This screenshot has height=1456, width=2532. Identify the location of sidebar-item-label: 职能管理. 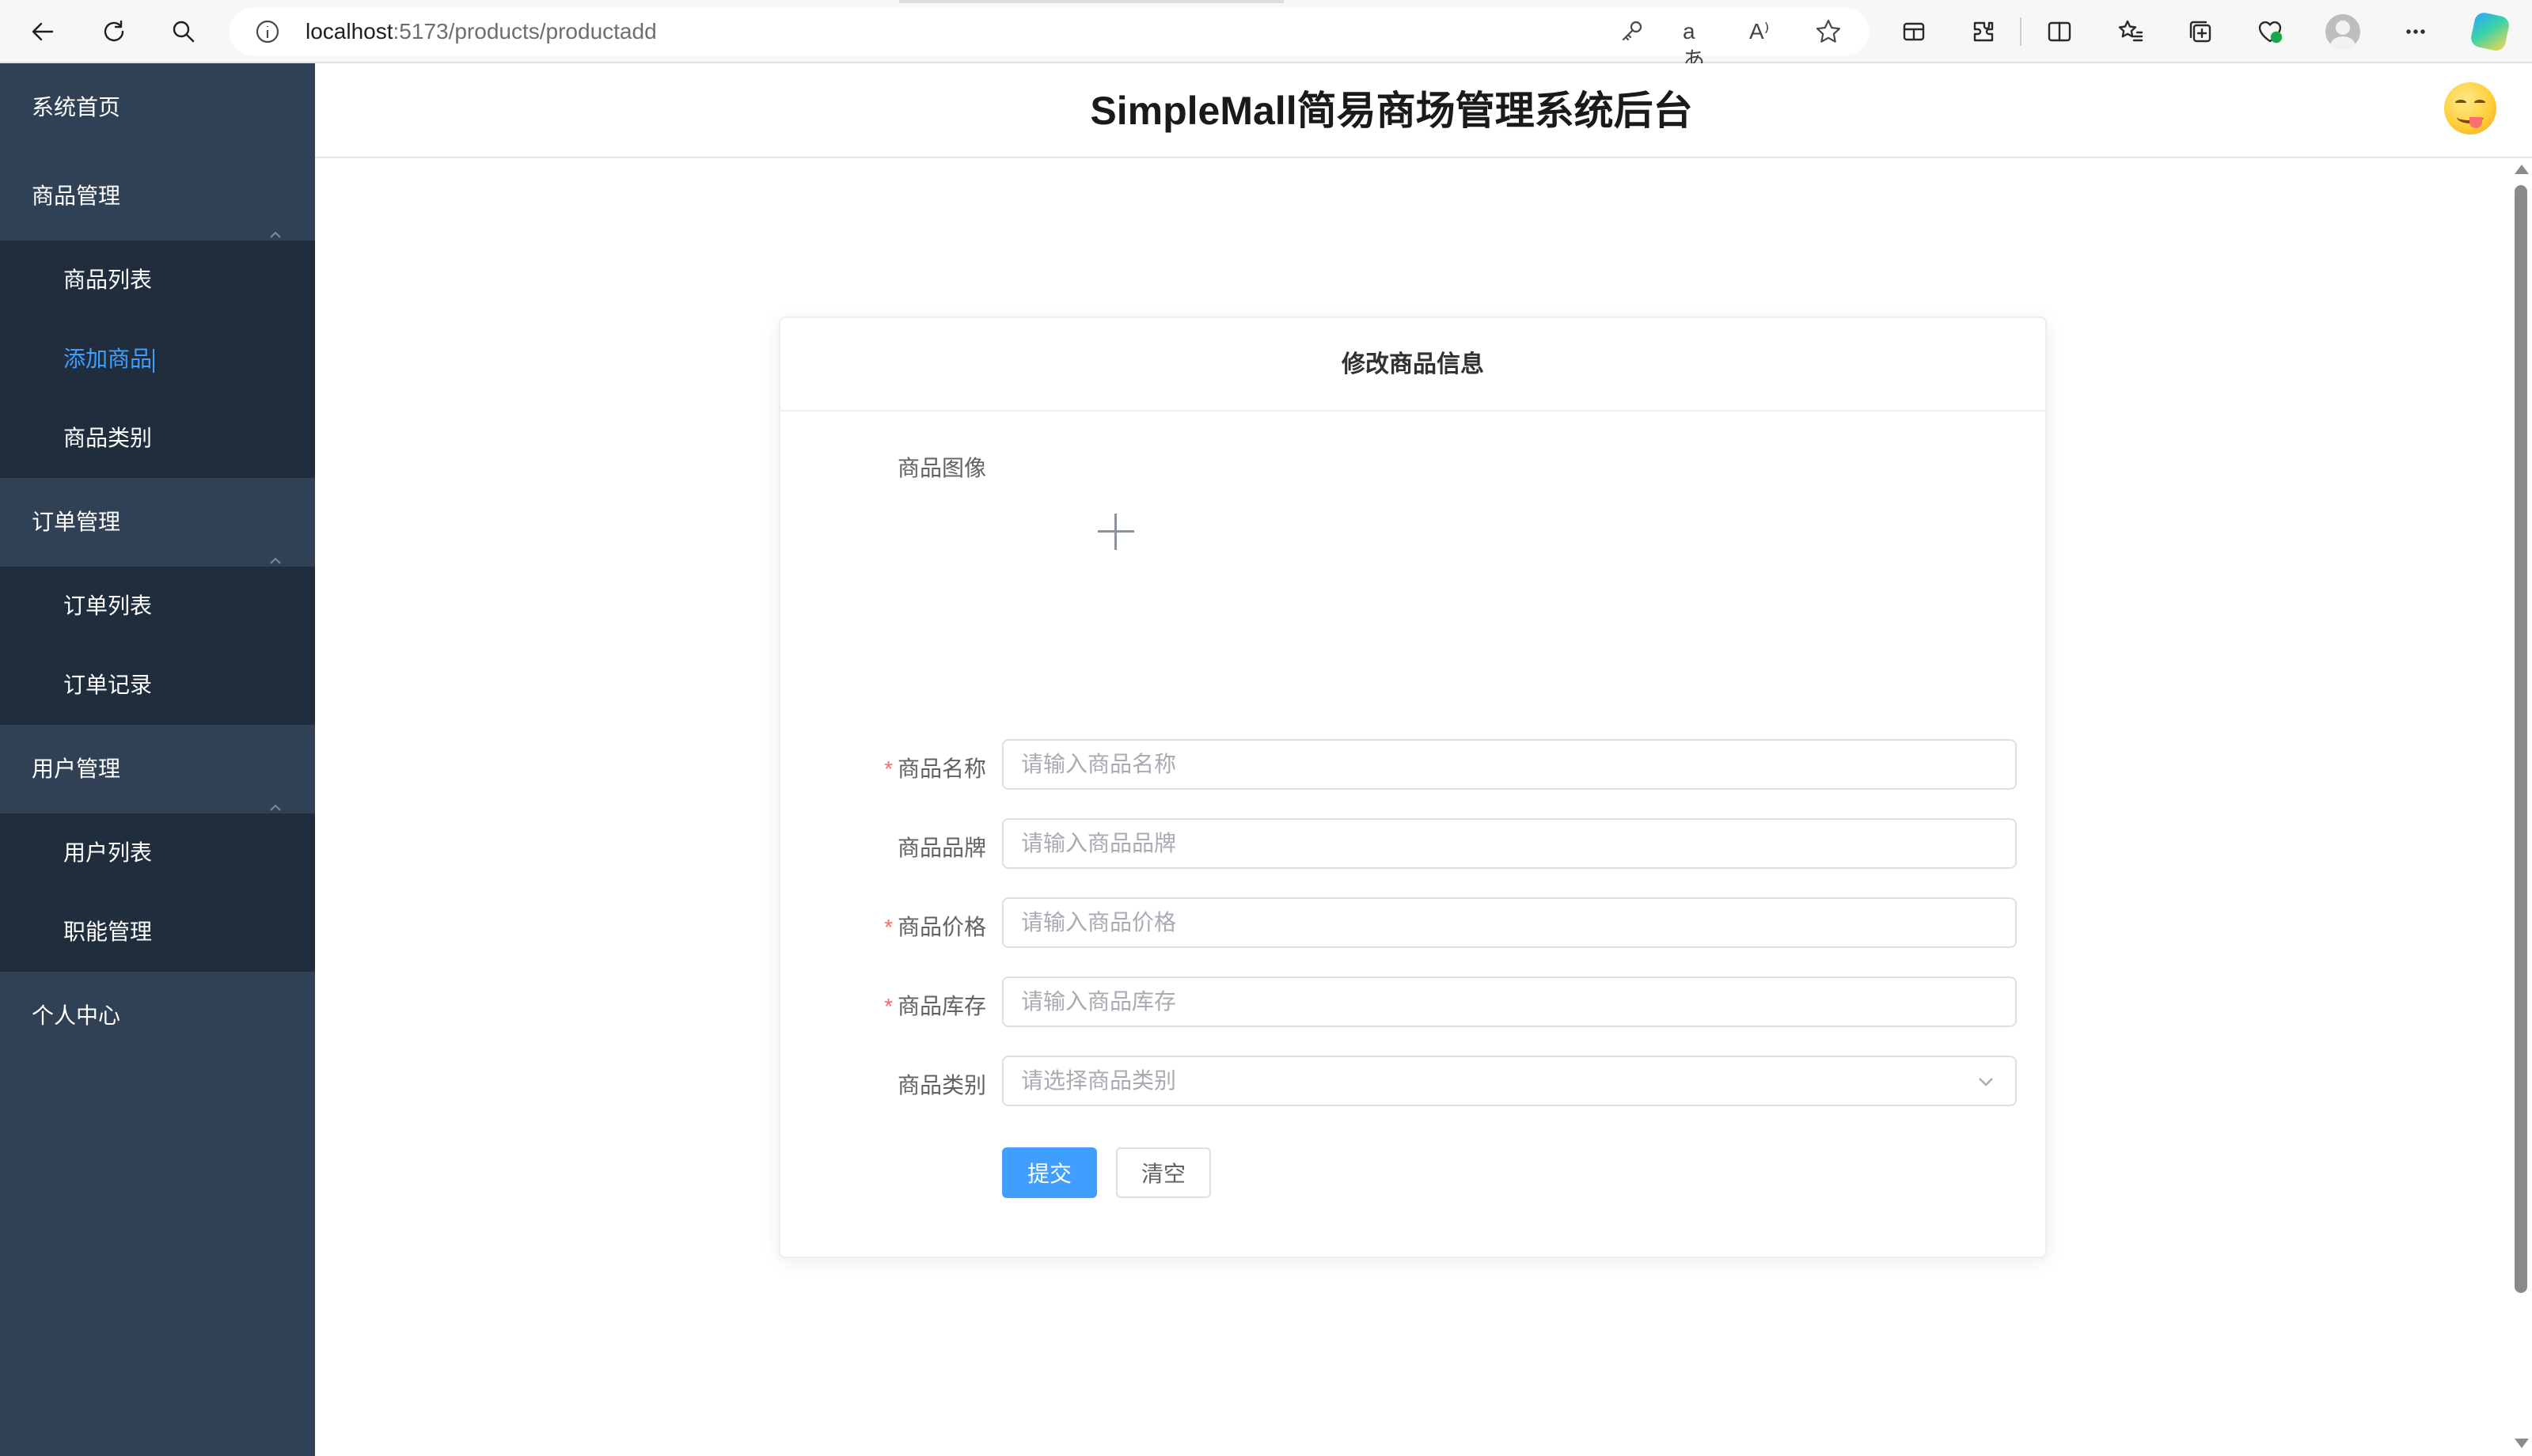
(108, 931).